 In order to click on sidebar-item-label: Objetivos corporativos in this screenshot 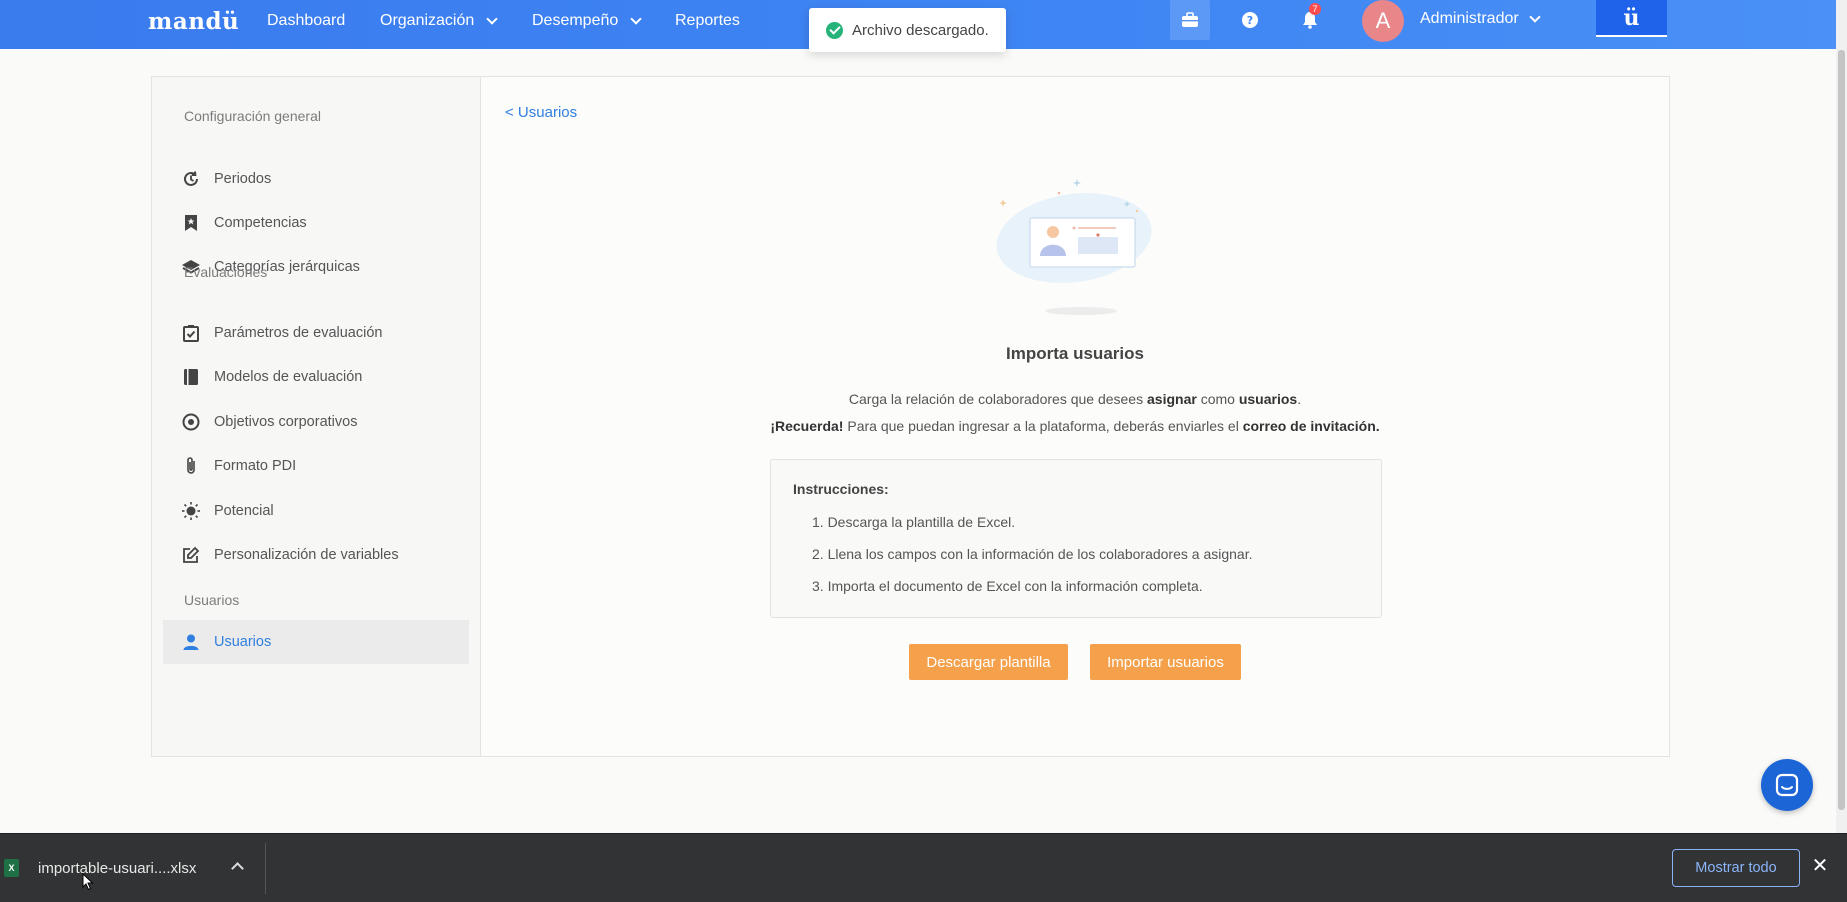, I will do `click(286, 422)`.